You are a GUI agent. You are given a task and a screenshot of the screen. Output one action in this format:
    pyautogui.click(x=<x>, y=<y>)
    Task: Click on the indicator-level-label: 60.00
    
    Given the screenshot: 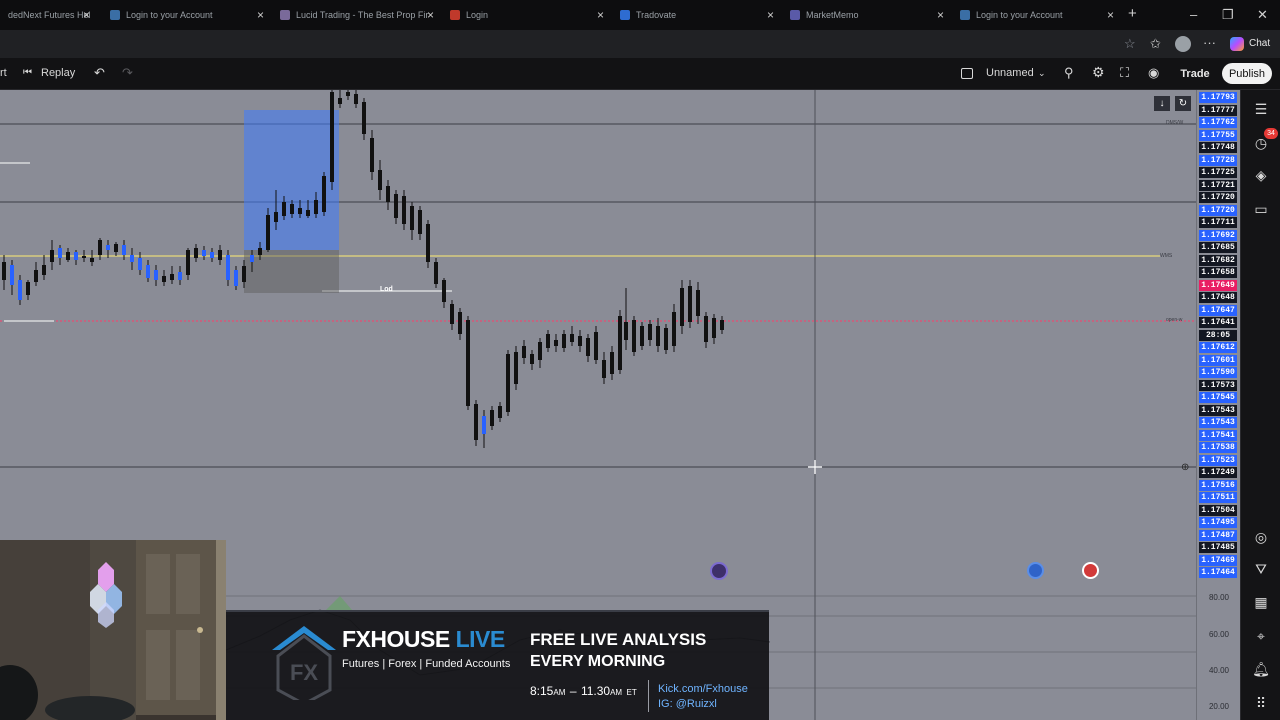 What is the action you would take?
    pyautogui.click(x=1219, y=634)
    